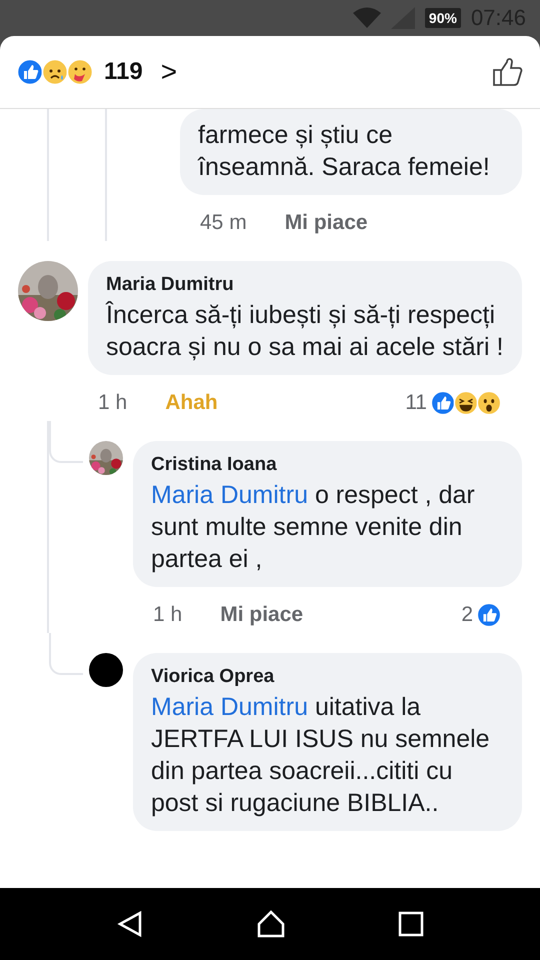 The height and width of the screenshot is (960, 540). Describe the element at coordinates (106, 670) in the screenshot. I see `avatar` at that location.